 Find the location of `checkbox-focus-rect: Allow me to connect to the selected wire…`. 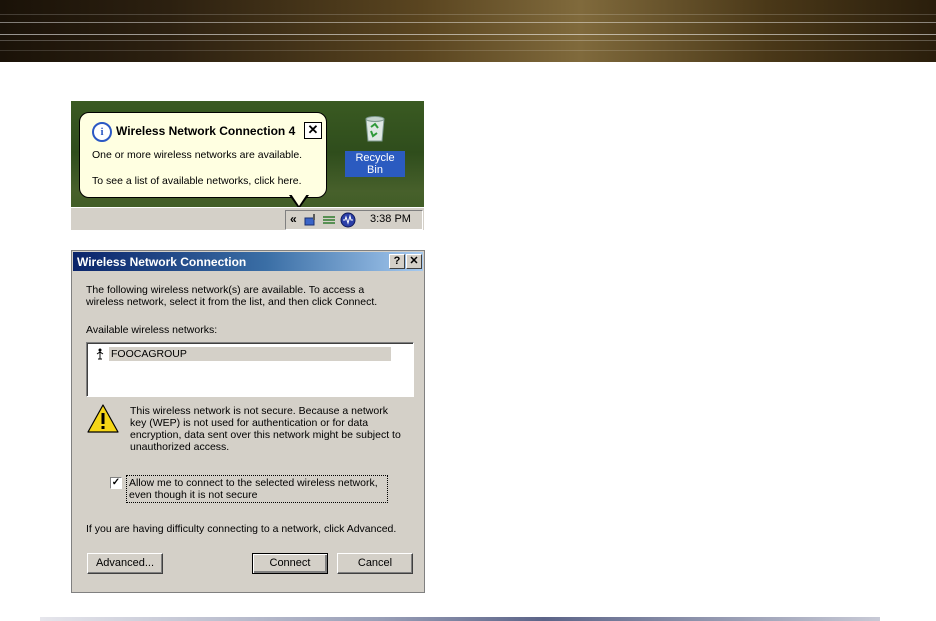

checkbox-focus-rect: Allow me to connect to the selected wire… is located at coordinates (257, 489).